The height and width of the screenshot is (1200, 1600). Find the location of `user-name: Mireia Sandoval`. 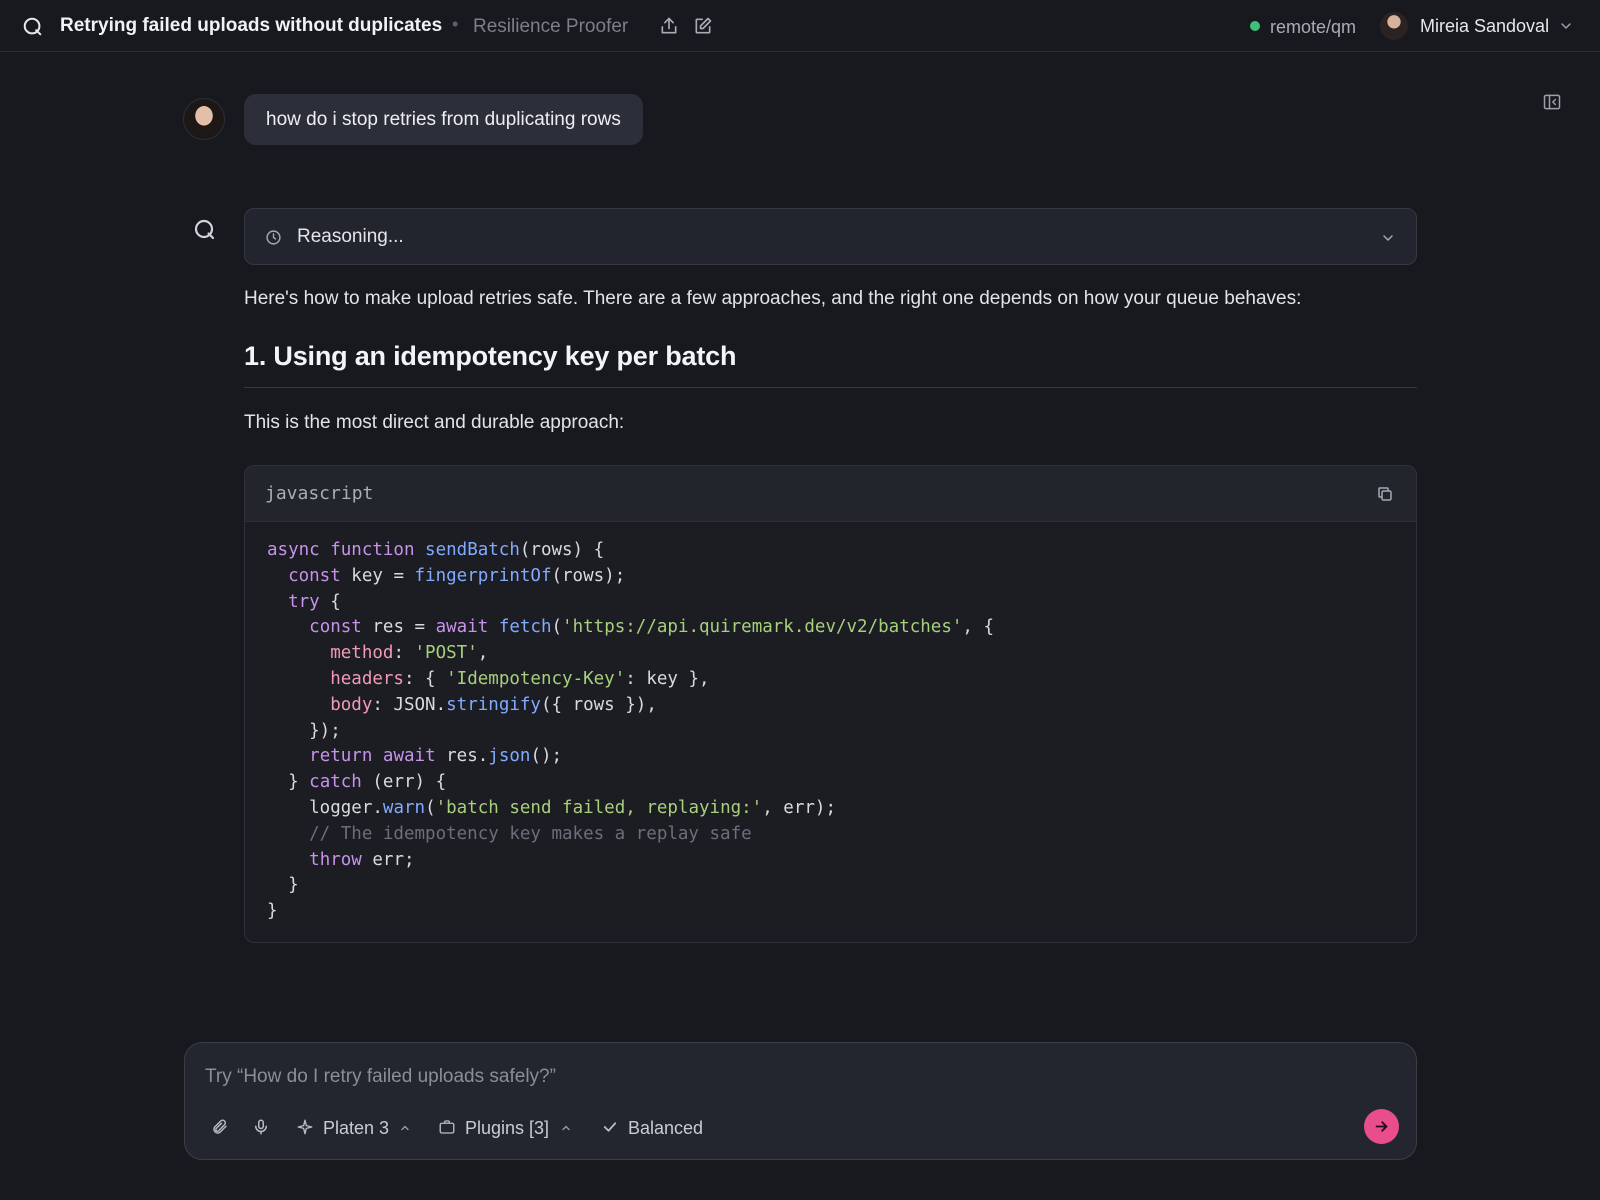

user-name: Mireia Sandoval is located at coordinates (1485, 26).